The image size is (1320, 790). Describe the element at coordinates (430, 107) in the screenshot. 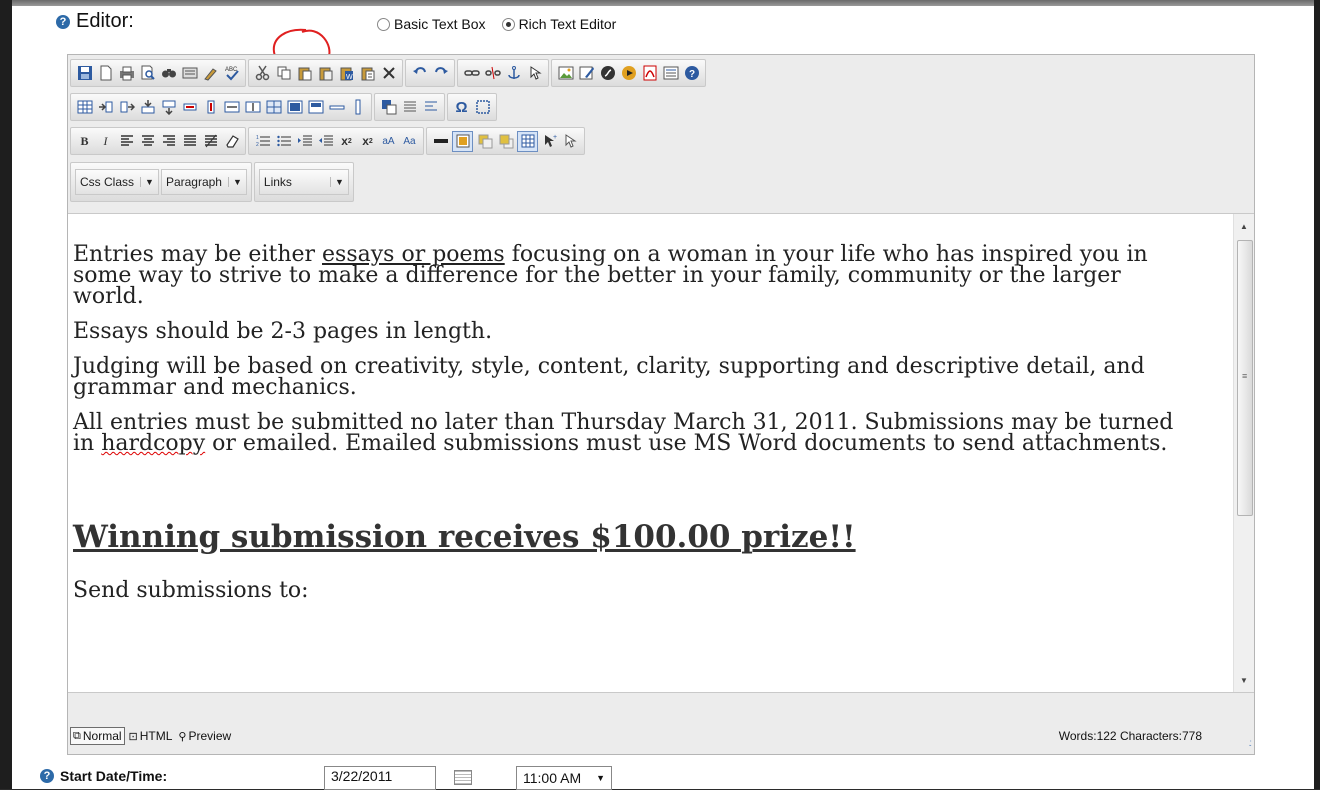

I see `insert-paragraph-icon` at that location.